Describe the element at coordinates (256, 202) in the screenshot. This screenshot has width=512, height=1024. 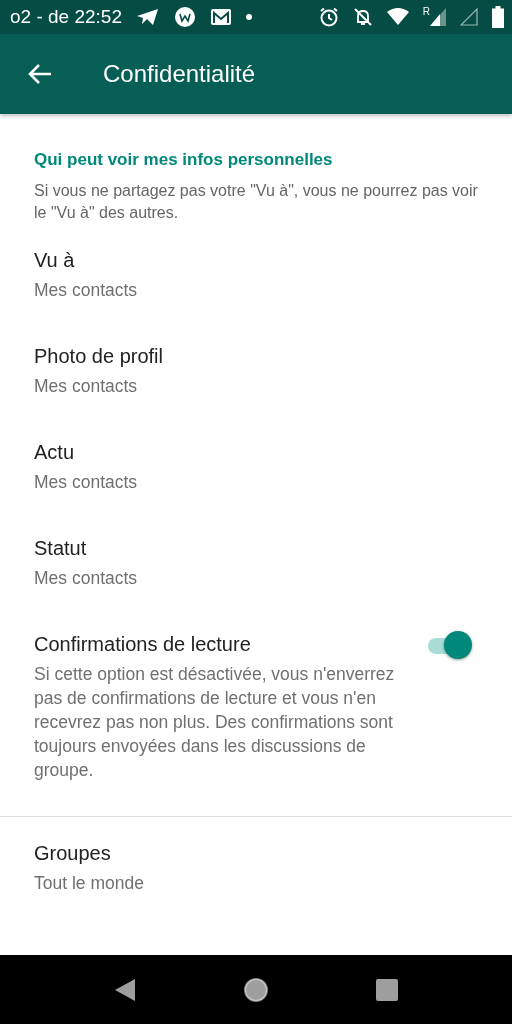
I see `section-description: Si vous ne partagez pas votre "Vu à", vous ne pourrez pas voir le "Vu à" des autres.` at that location.